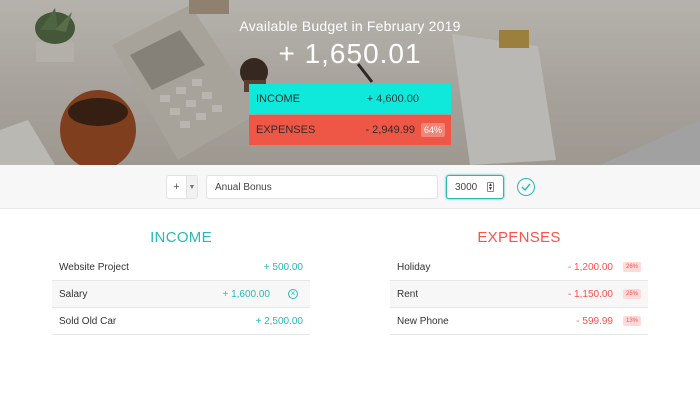  I want to click on item-description: Rent, so click(408, 294).